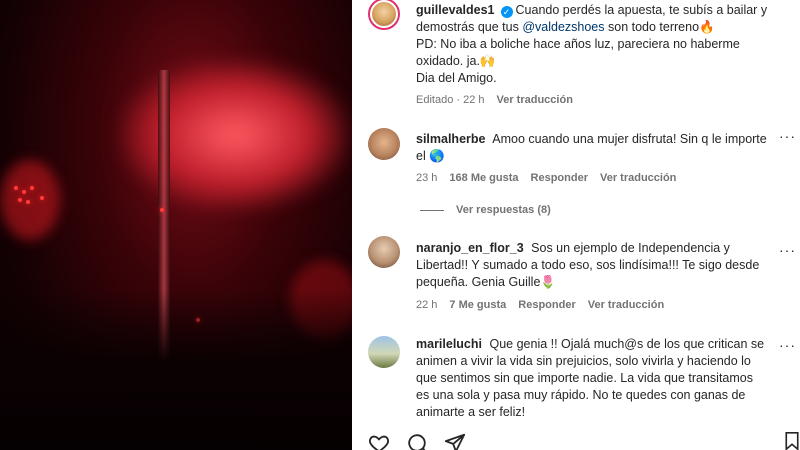 This screenshot has height=450, width=800. Describe the element at coordinates (30, 200) in the screenshot. I see `stage-light-glow` at that location.